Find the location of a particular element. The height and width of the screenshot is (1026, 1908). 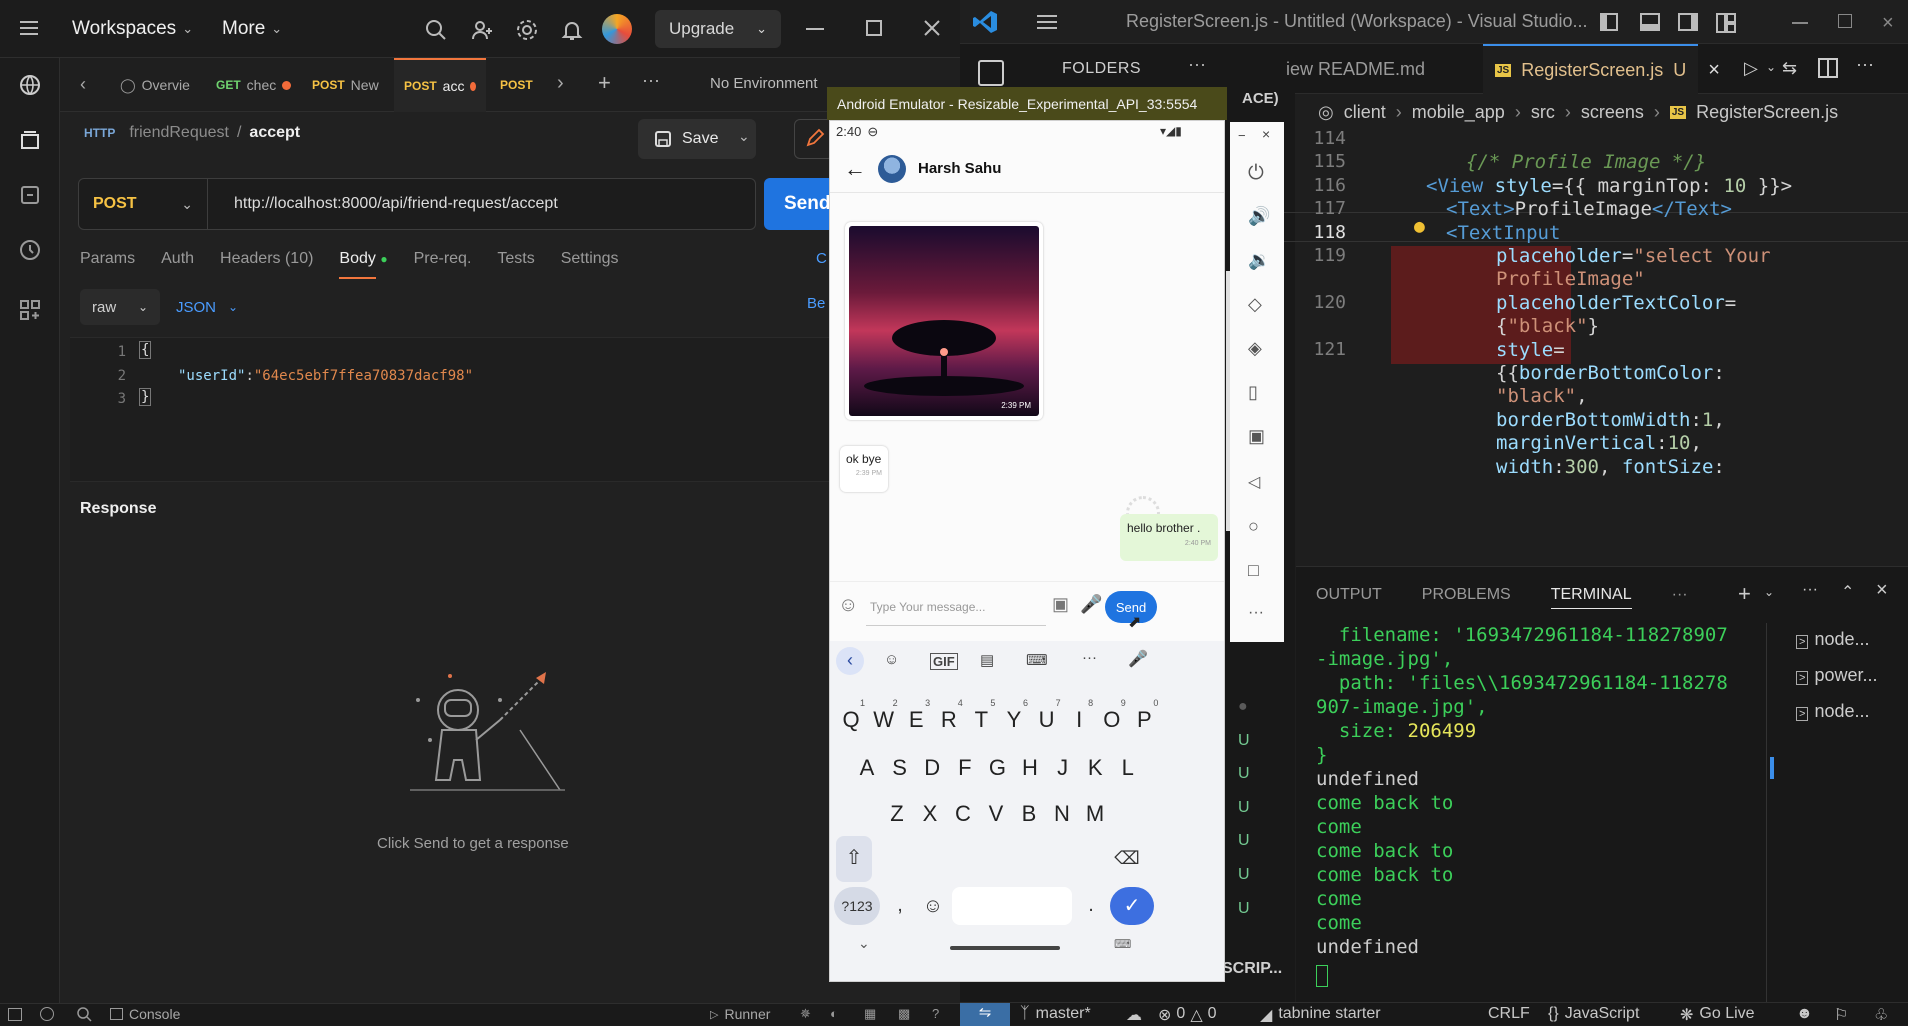

tab-body: Body ● is located at coordinates (363, 264).